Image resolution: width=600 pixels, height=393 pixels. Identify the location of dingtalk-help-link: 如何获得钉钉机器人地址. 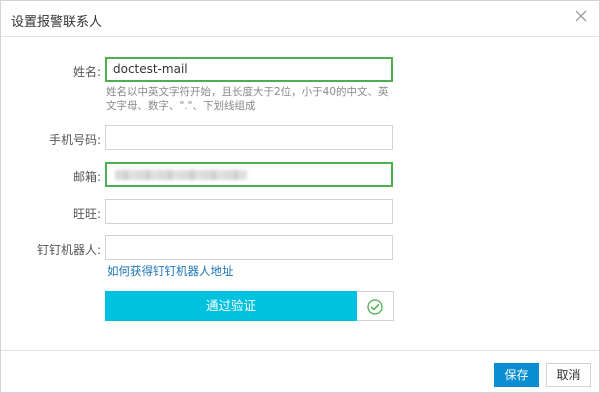
(170, 271).